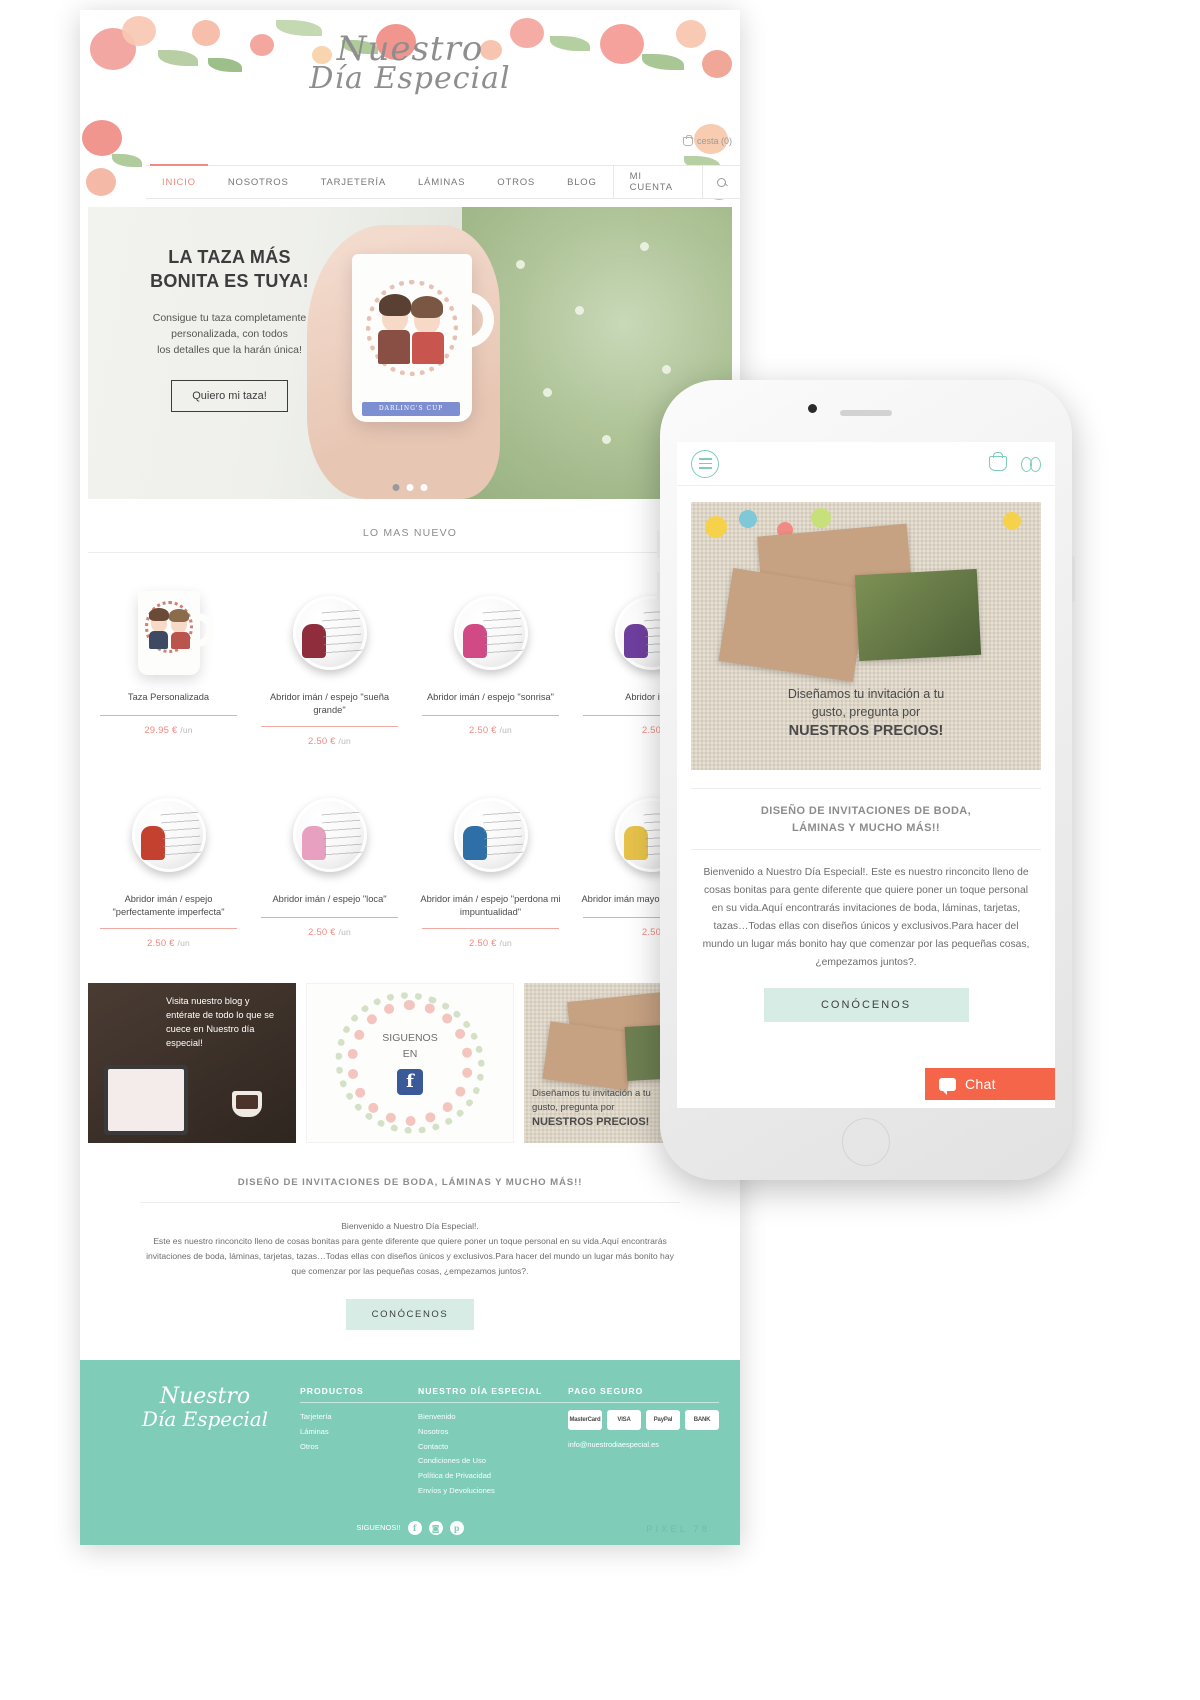 The height and width of the screenshot is (1700, 1200). I want to click on product-image, so click(168, 633).